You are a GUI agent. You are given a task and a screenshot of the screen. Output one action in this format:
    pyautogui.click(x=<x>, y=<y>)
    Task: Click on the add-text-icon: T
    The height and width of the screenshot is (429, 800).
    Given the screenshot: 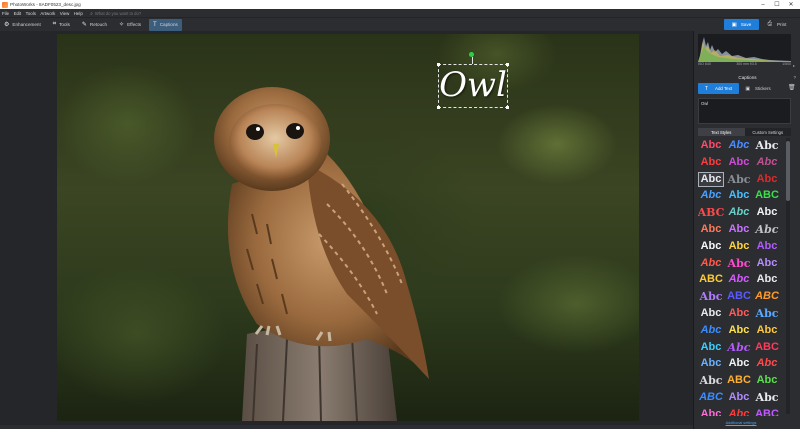 What is the action you would take?
    pyautogui.click(x=706, y=88)
    